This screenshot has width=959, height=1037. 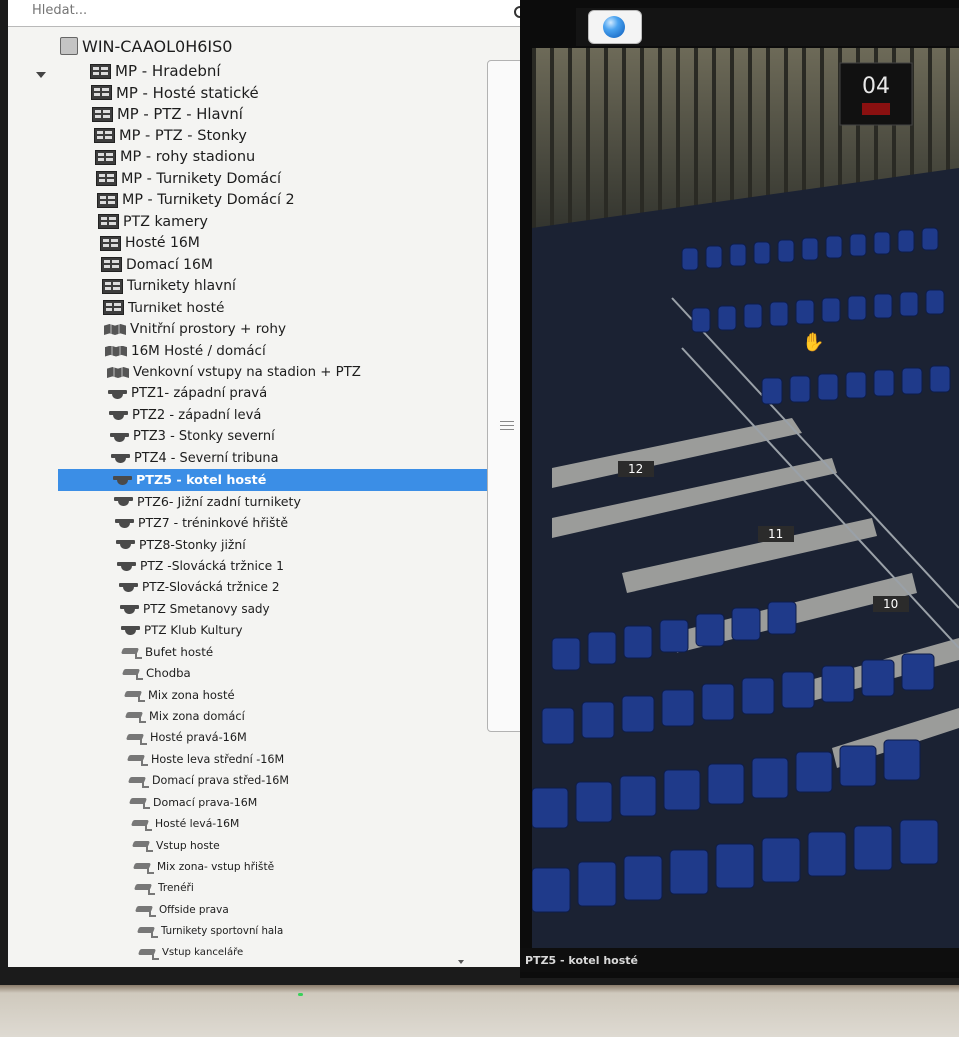 What do you see at coordinates (197, 823) in the screenshot?
I see `tree-item-label: Hosté levá-16M` at bounding box center [197, 823].